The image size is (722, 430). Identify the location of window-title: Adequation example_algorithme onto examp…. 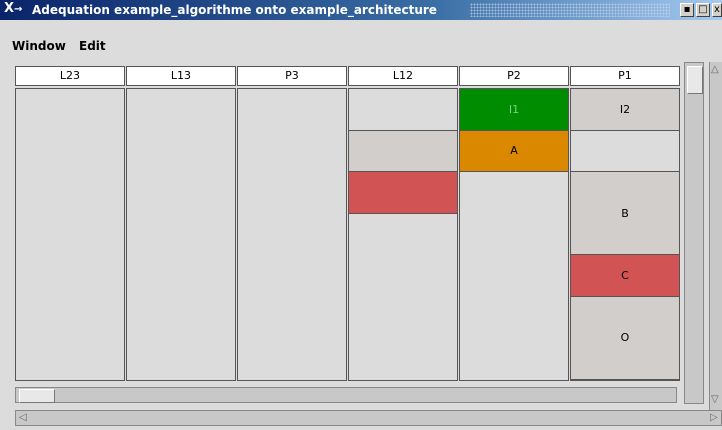
(234, 10).